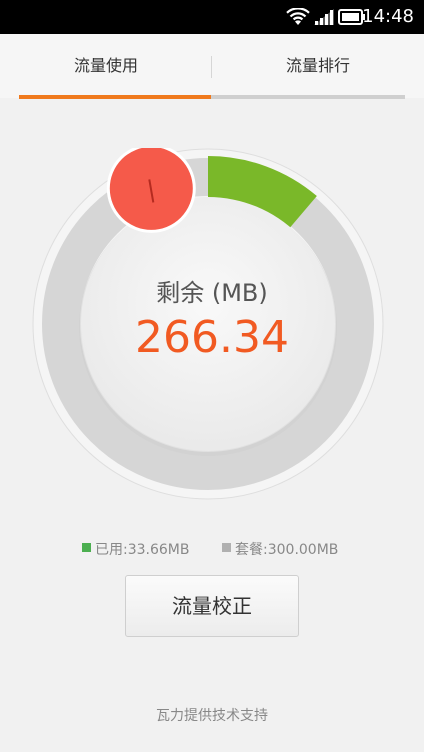 The image size is (424, 752). Describe the element at coordinates (324, 17) in the screenshot. I see `signal-icon` at that location.